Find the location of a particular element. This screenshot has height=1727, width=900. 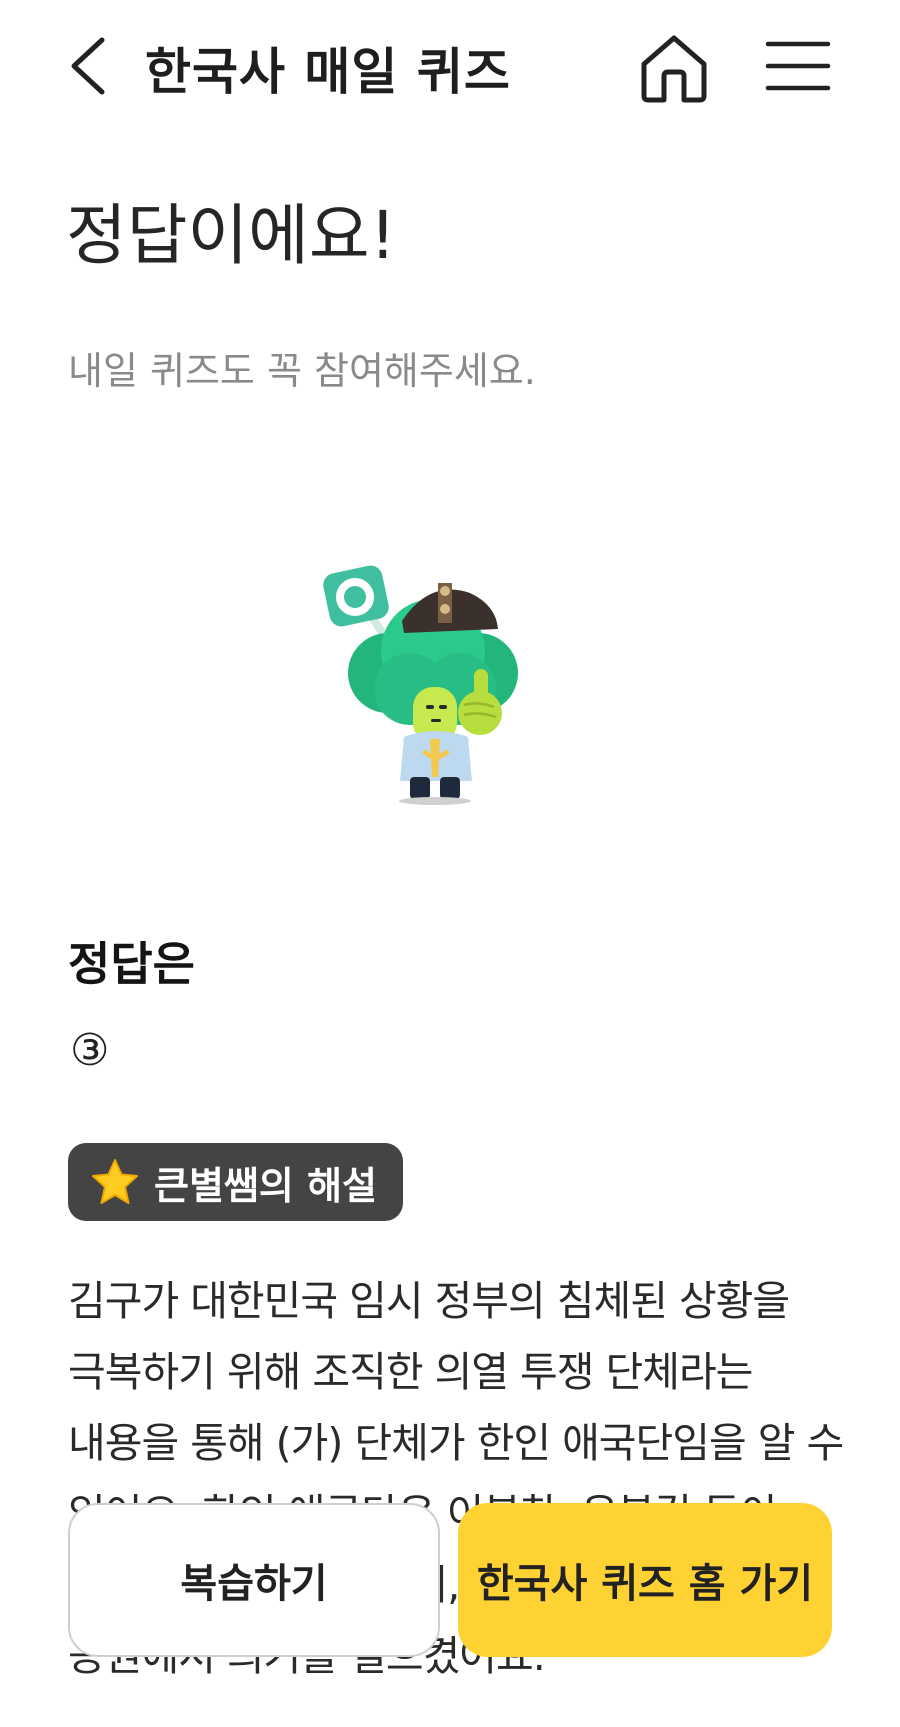

menu-button is located at coordinates (798, 66).